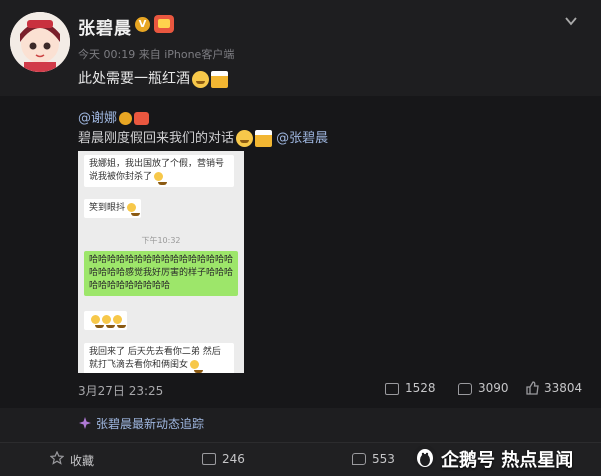 This screenshot has width=601, height=476. Describe the element at coordinates (161, 240) in the screenshot. I see `chat-timestamp: 下午10:32` at that location.